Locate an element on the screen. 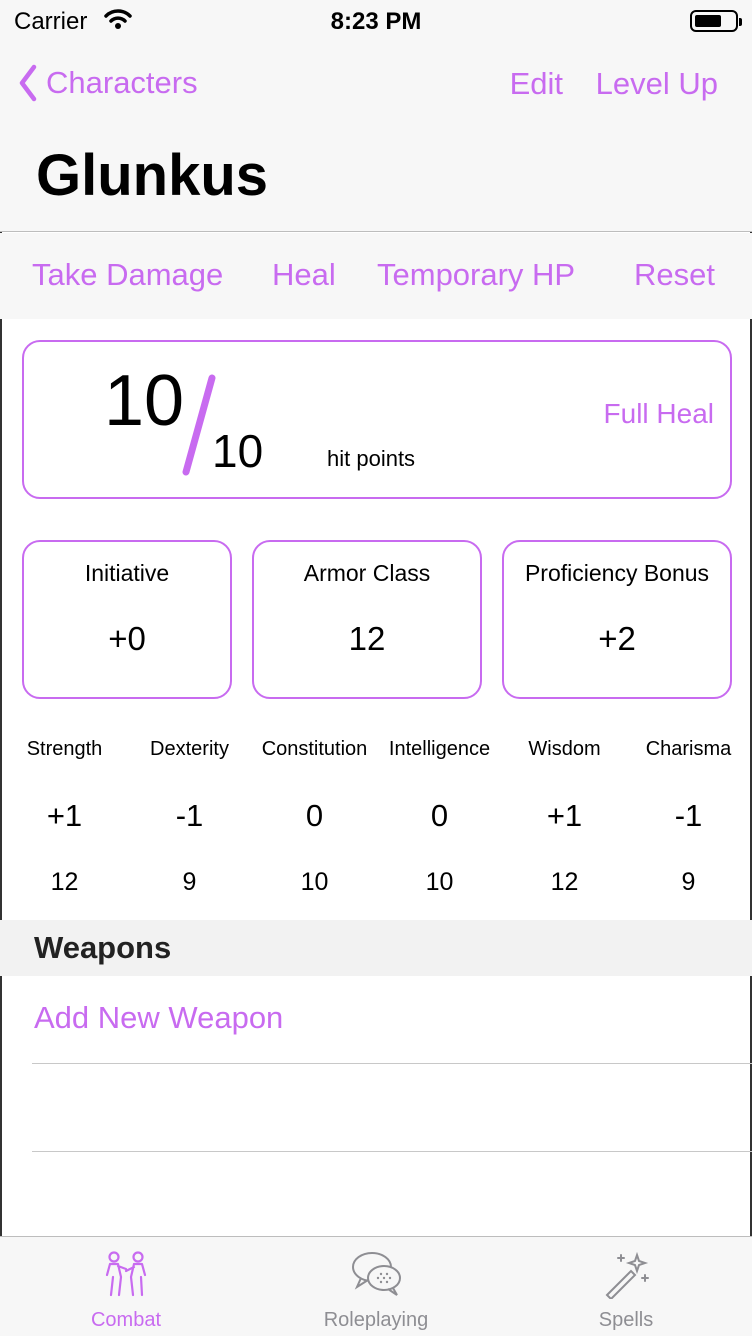 This screenshot has height=1336, width=752. temporary-hp-button: Temporary HP is located at coordinates (476, 275).